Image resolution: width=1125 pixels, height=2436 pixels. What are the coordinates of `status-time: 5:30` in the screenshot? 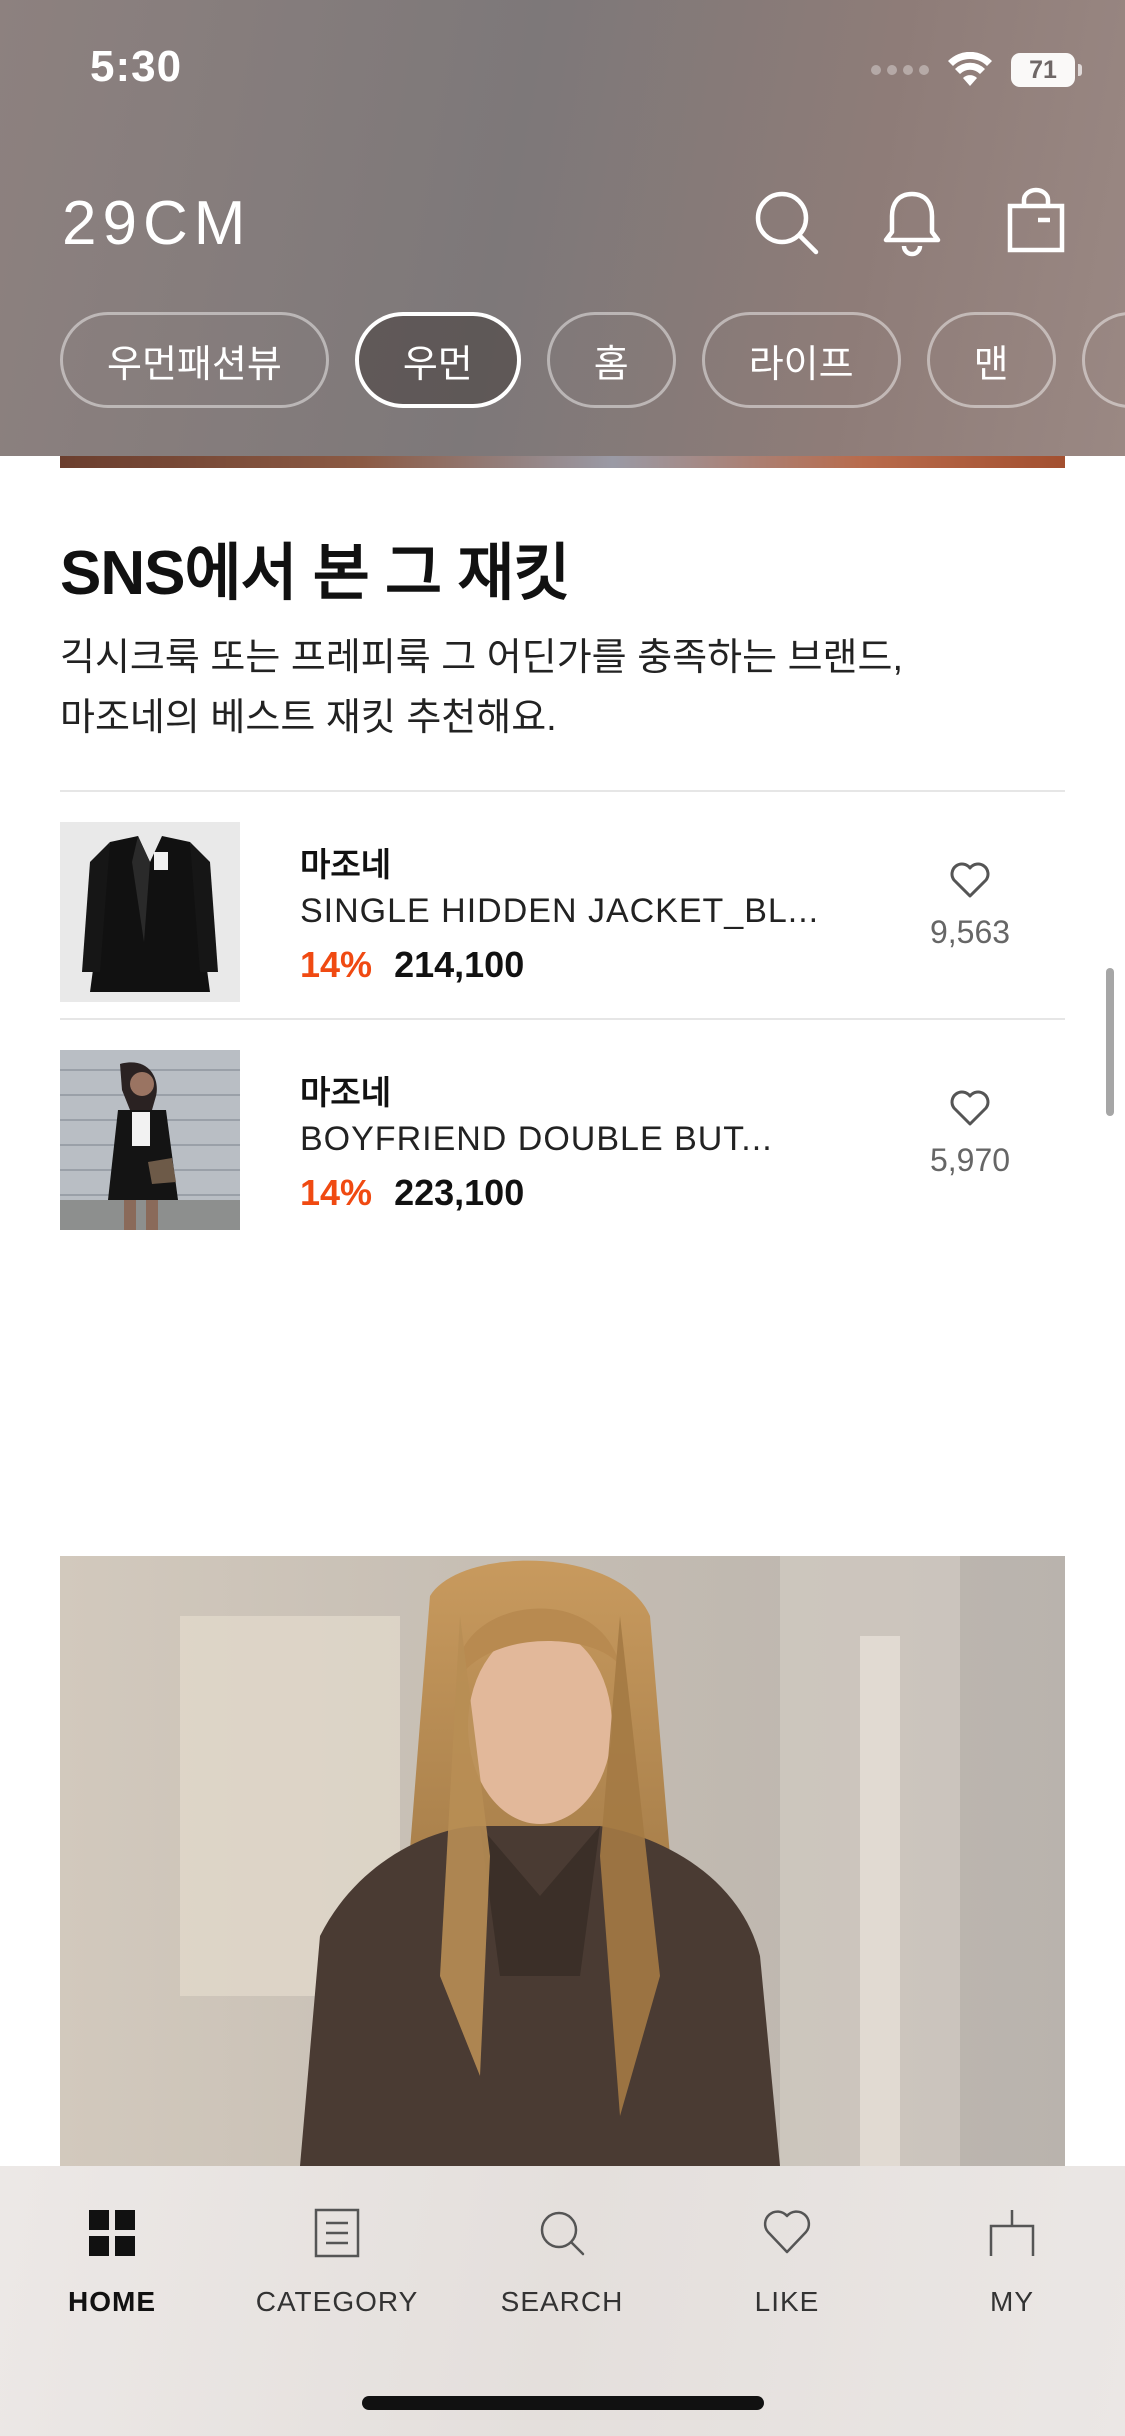 It's located at (136, 66).